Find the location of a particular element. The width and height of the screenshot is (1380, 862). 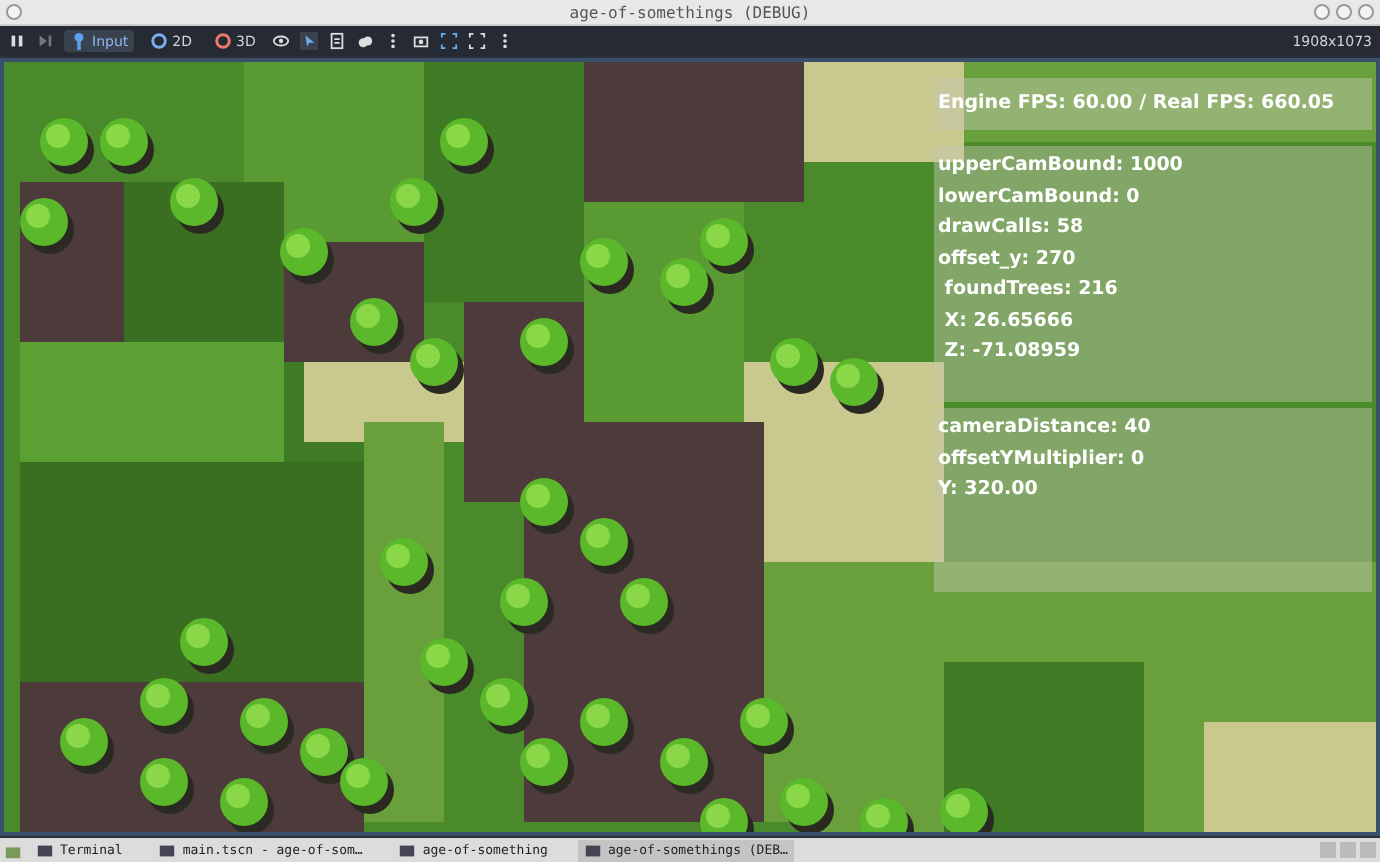

stat-line: offset_y: 270 is located at coordinates (1008, 259).